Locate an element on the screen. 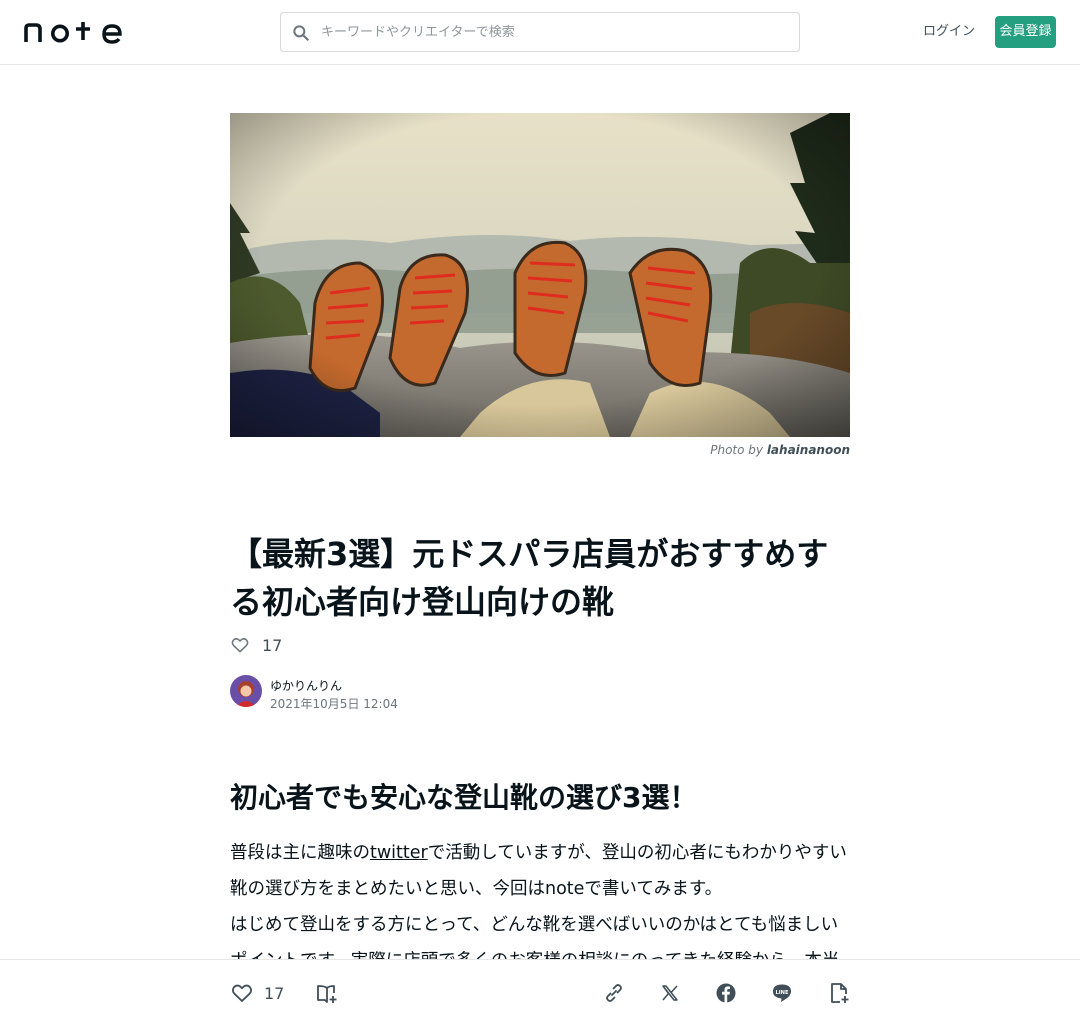 The width and height of the screenshot is (1080, 1024). svg-text: LINE is located at coordinates (782, 993).